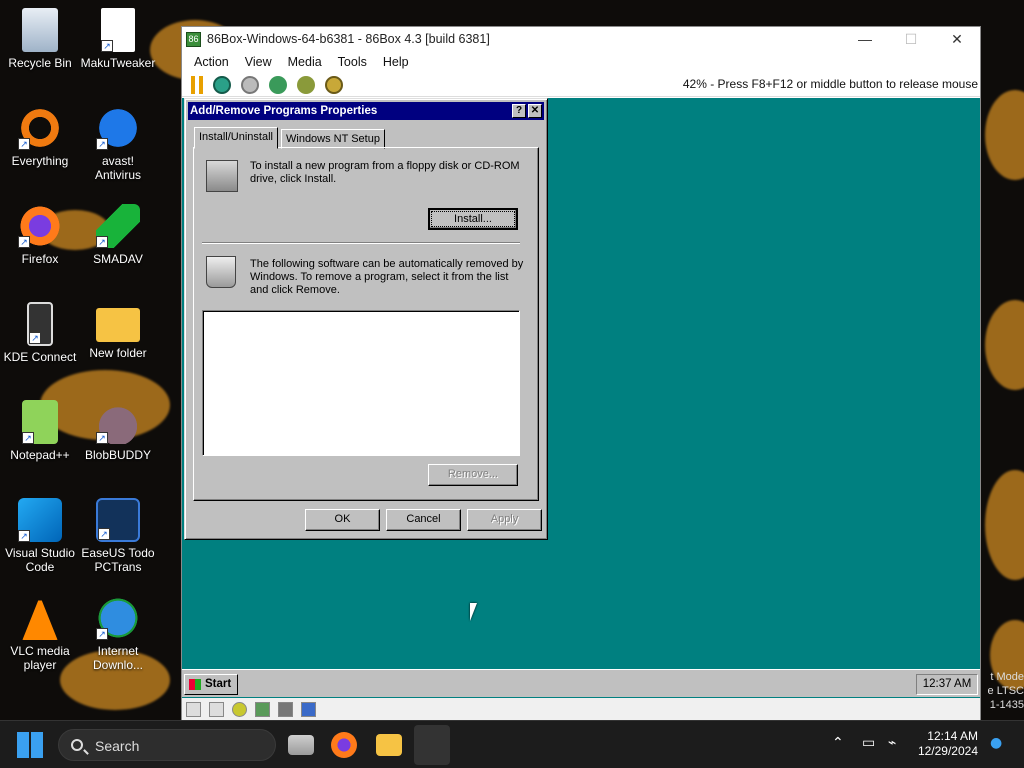 Image resolution: width=1024 pixels, height=768 pixels. Describe the element at coordinates (396, 62) in the screenshot. I see `menu-help: Help` at that location.